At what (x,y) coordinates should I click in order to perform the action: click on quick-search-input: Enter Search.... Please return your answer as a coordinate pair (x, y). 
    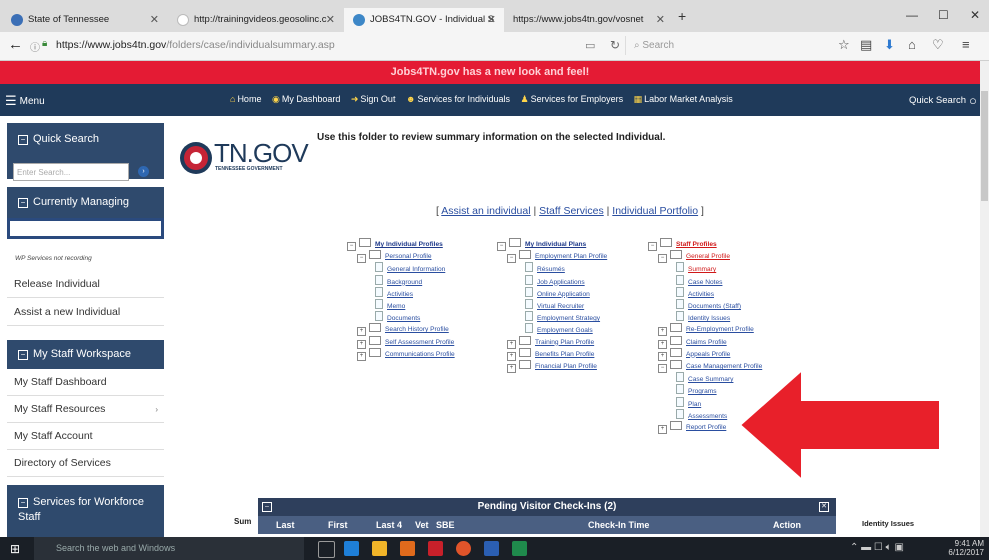
    Looking at the image, I should click on (71, 172).